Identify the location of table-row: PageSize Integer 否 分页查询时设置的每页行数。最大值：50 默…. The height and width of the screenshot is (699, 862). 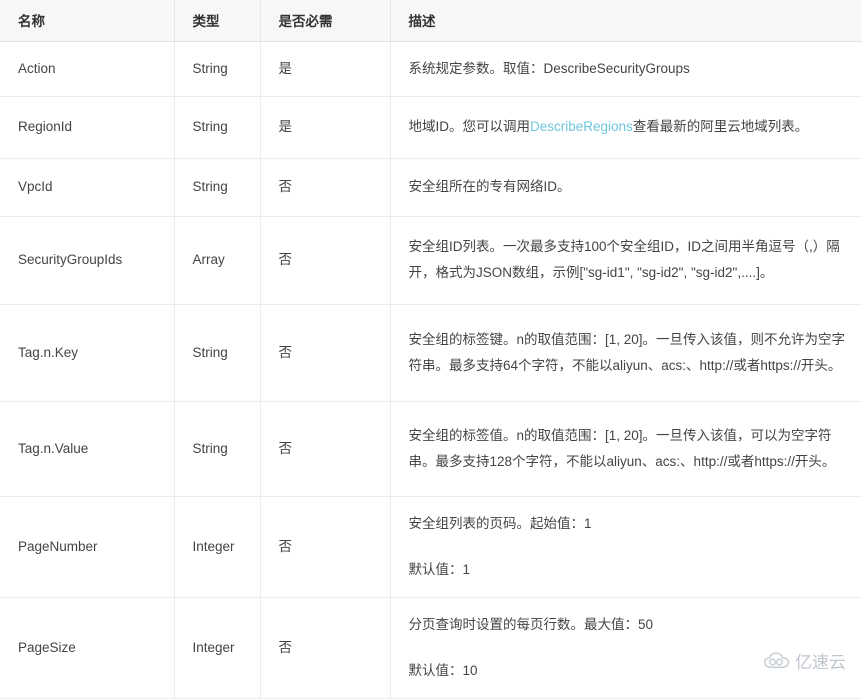
(431, 648).